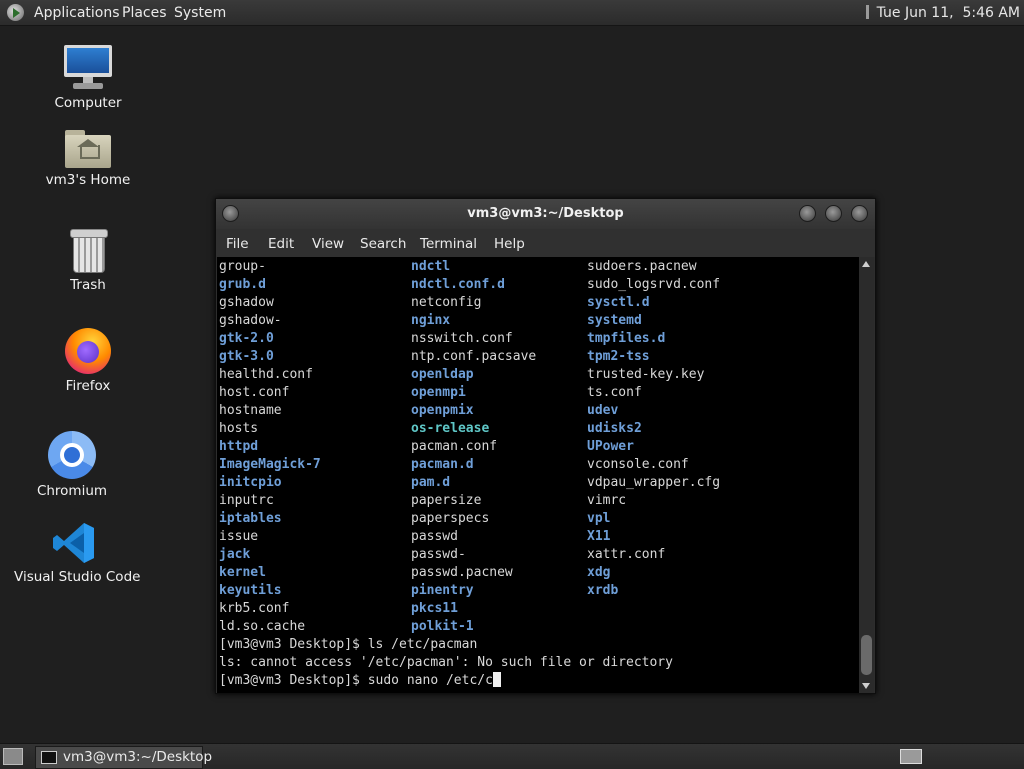 The width and height of the screenshot is (1024, 769). Describe the element at coordinates (462, 572) in the screenshot. I see `listing-entry: passwd.pacnew` at that location.